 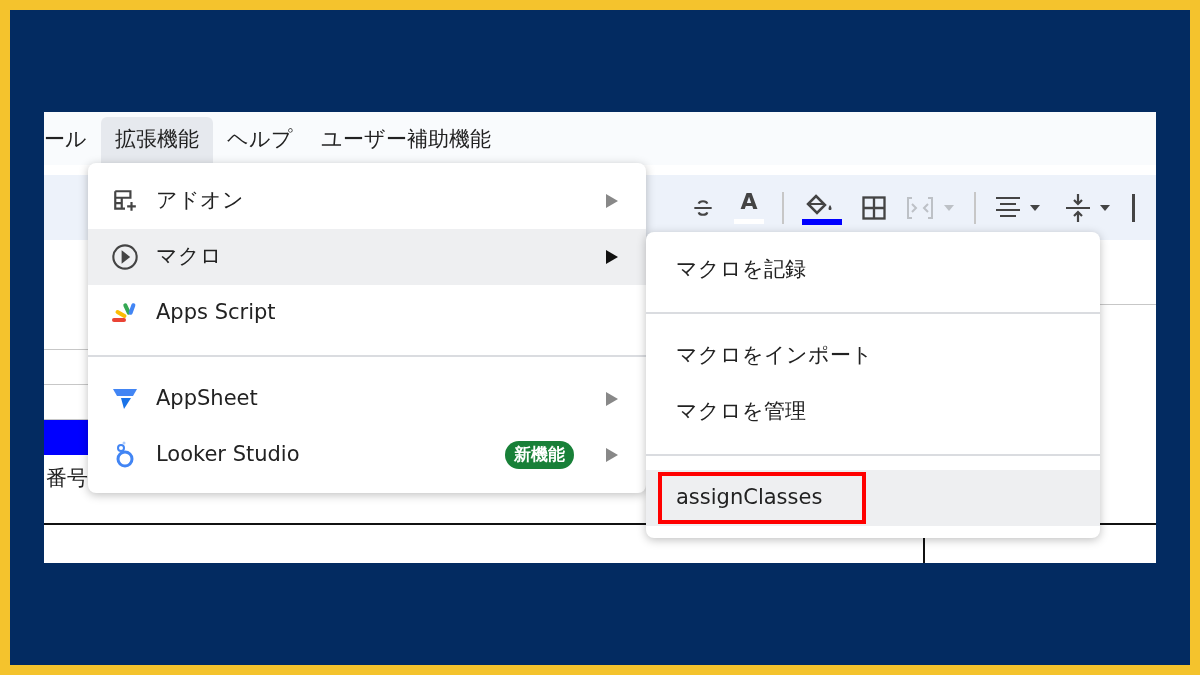 I want to click on menu-bar-item: ユーザー補助機能, so click(x=406, y=140).